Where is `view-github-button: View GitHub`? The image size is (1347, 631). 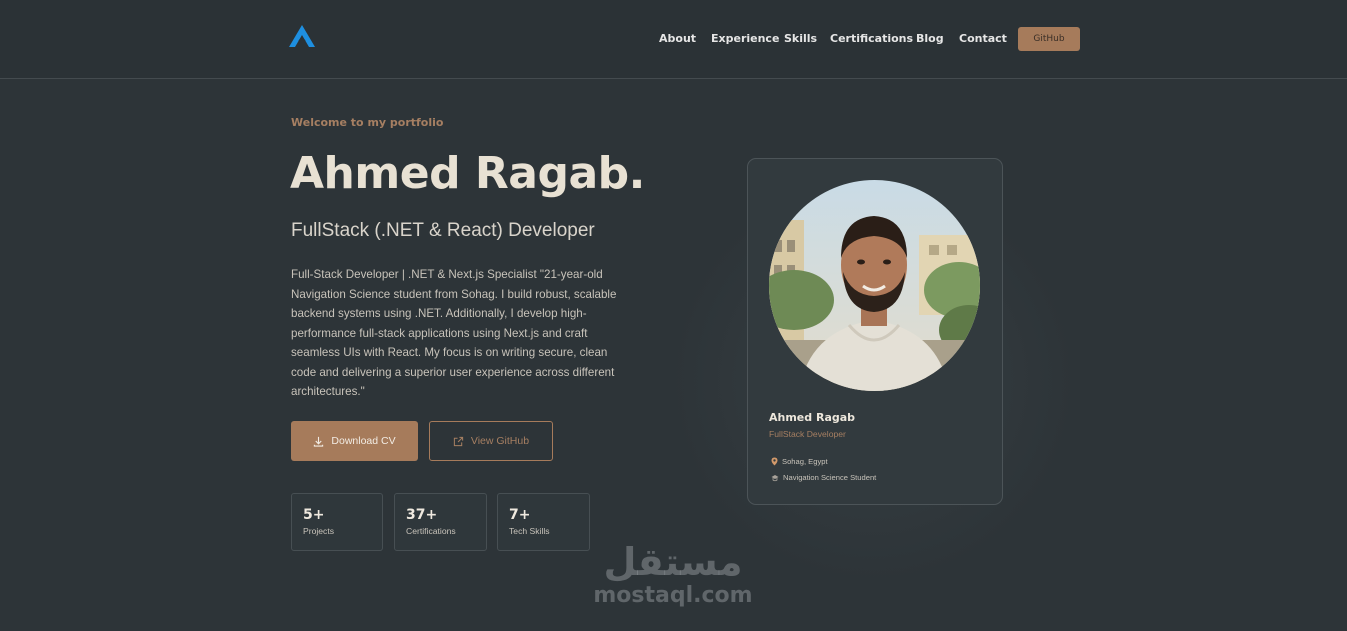
view-github-button: View GitHub is located at coordinates (491, 441).